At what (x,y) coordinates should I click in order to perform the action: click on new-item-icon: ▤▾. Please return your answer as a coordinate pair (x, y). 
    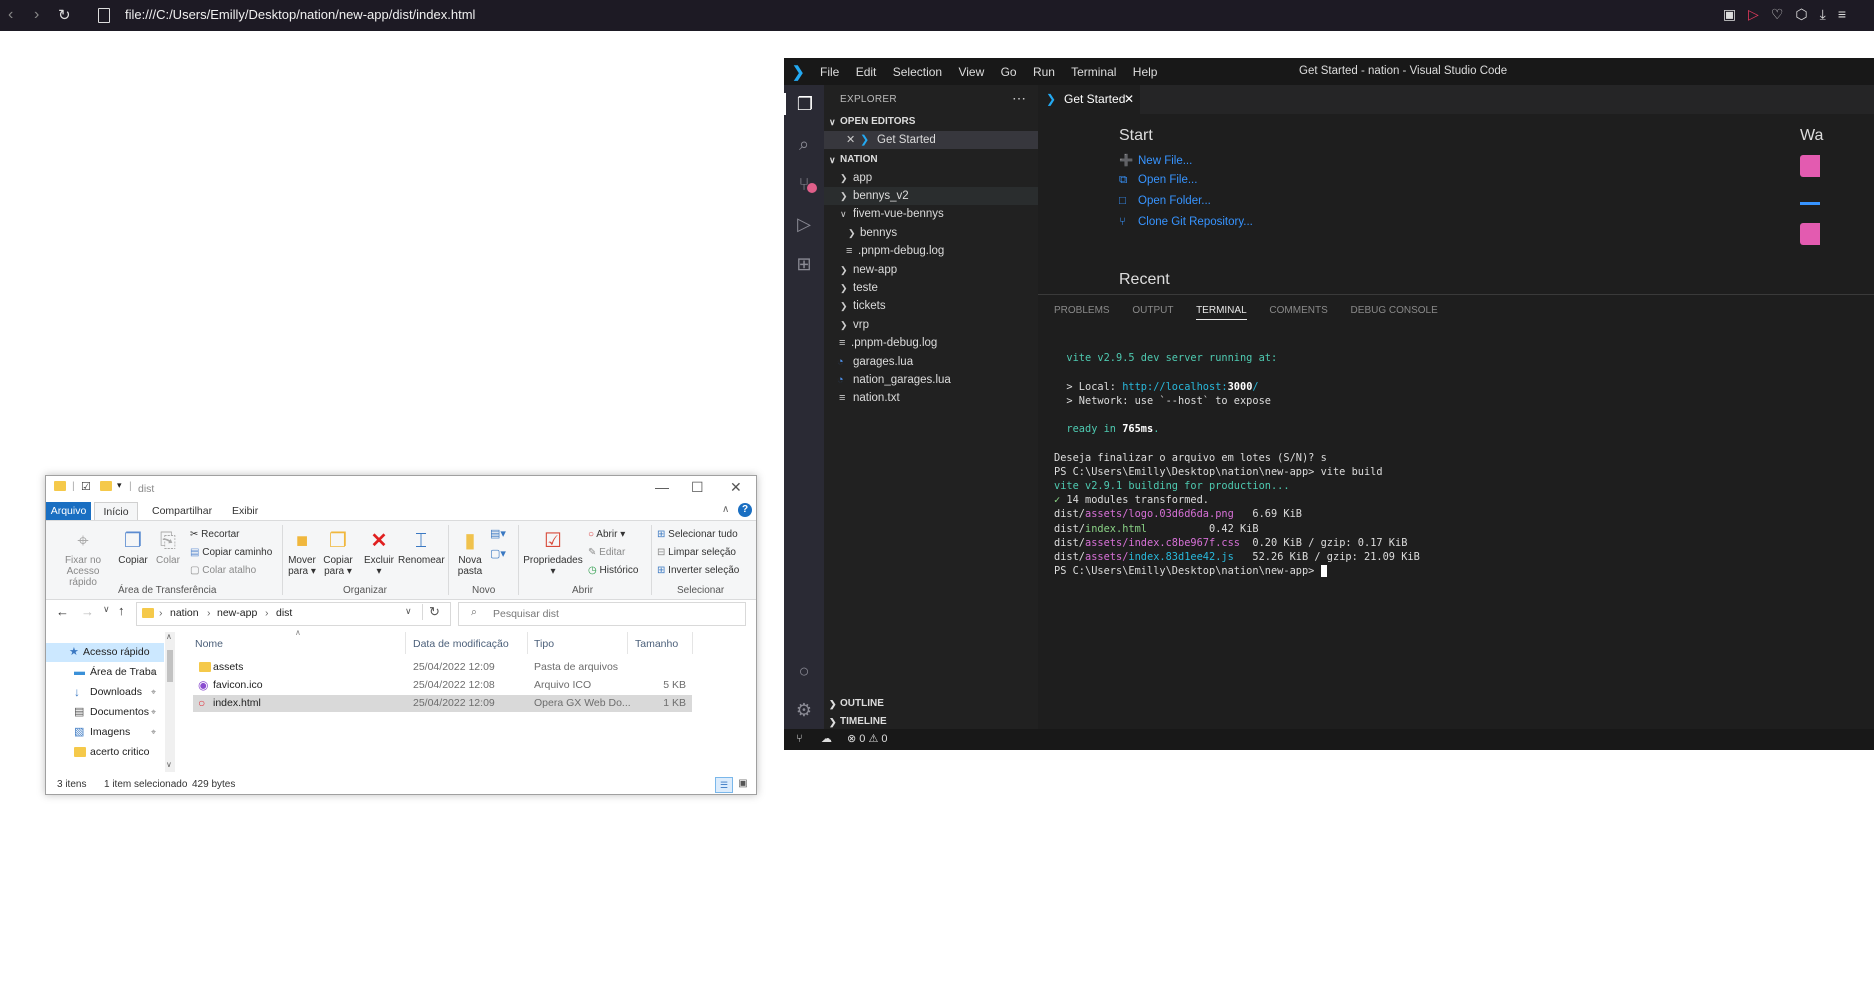
    Looking at the image, I should click on (498, 533).